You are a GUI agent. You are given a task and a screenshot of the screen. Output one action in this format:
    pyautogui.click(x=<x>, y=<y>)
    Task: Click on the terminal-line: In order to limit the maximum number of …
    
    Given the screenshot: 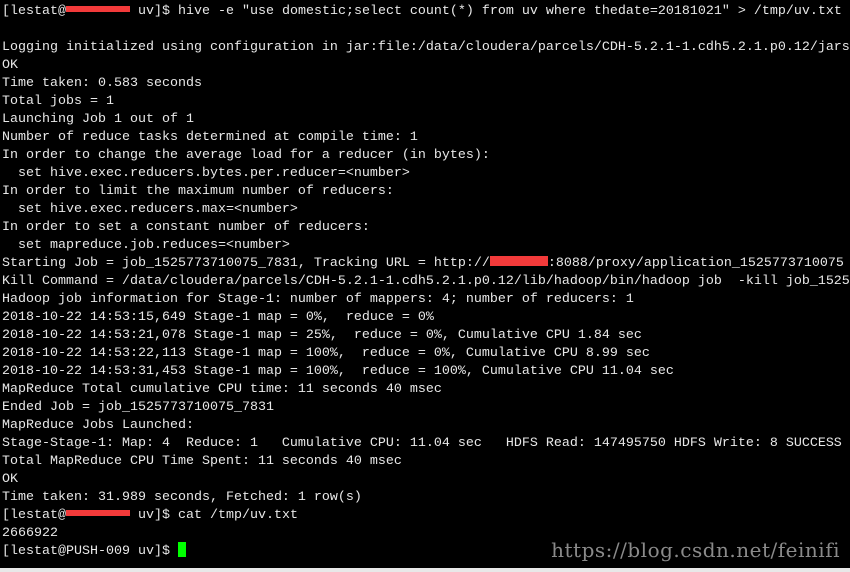 What is the action you would take?
    pyautogui.click(x=426, y=192)
    